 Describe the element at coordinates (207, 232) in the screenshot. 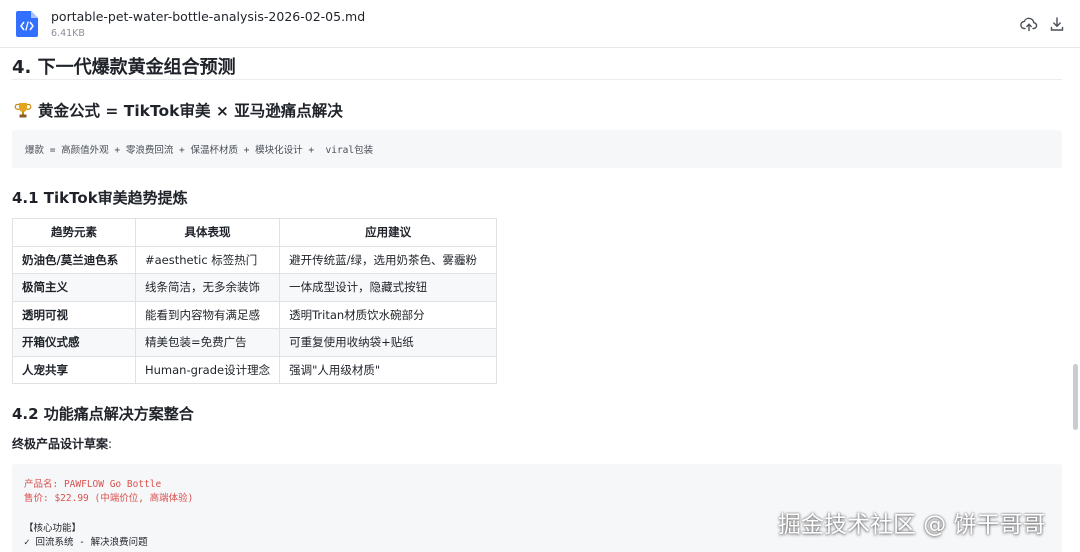

I see `table-header-cell: 具体表现` at that location.